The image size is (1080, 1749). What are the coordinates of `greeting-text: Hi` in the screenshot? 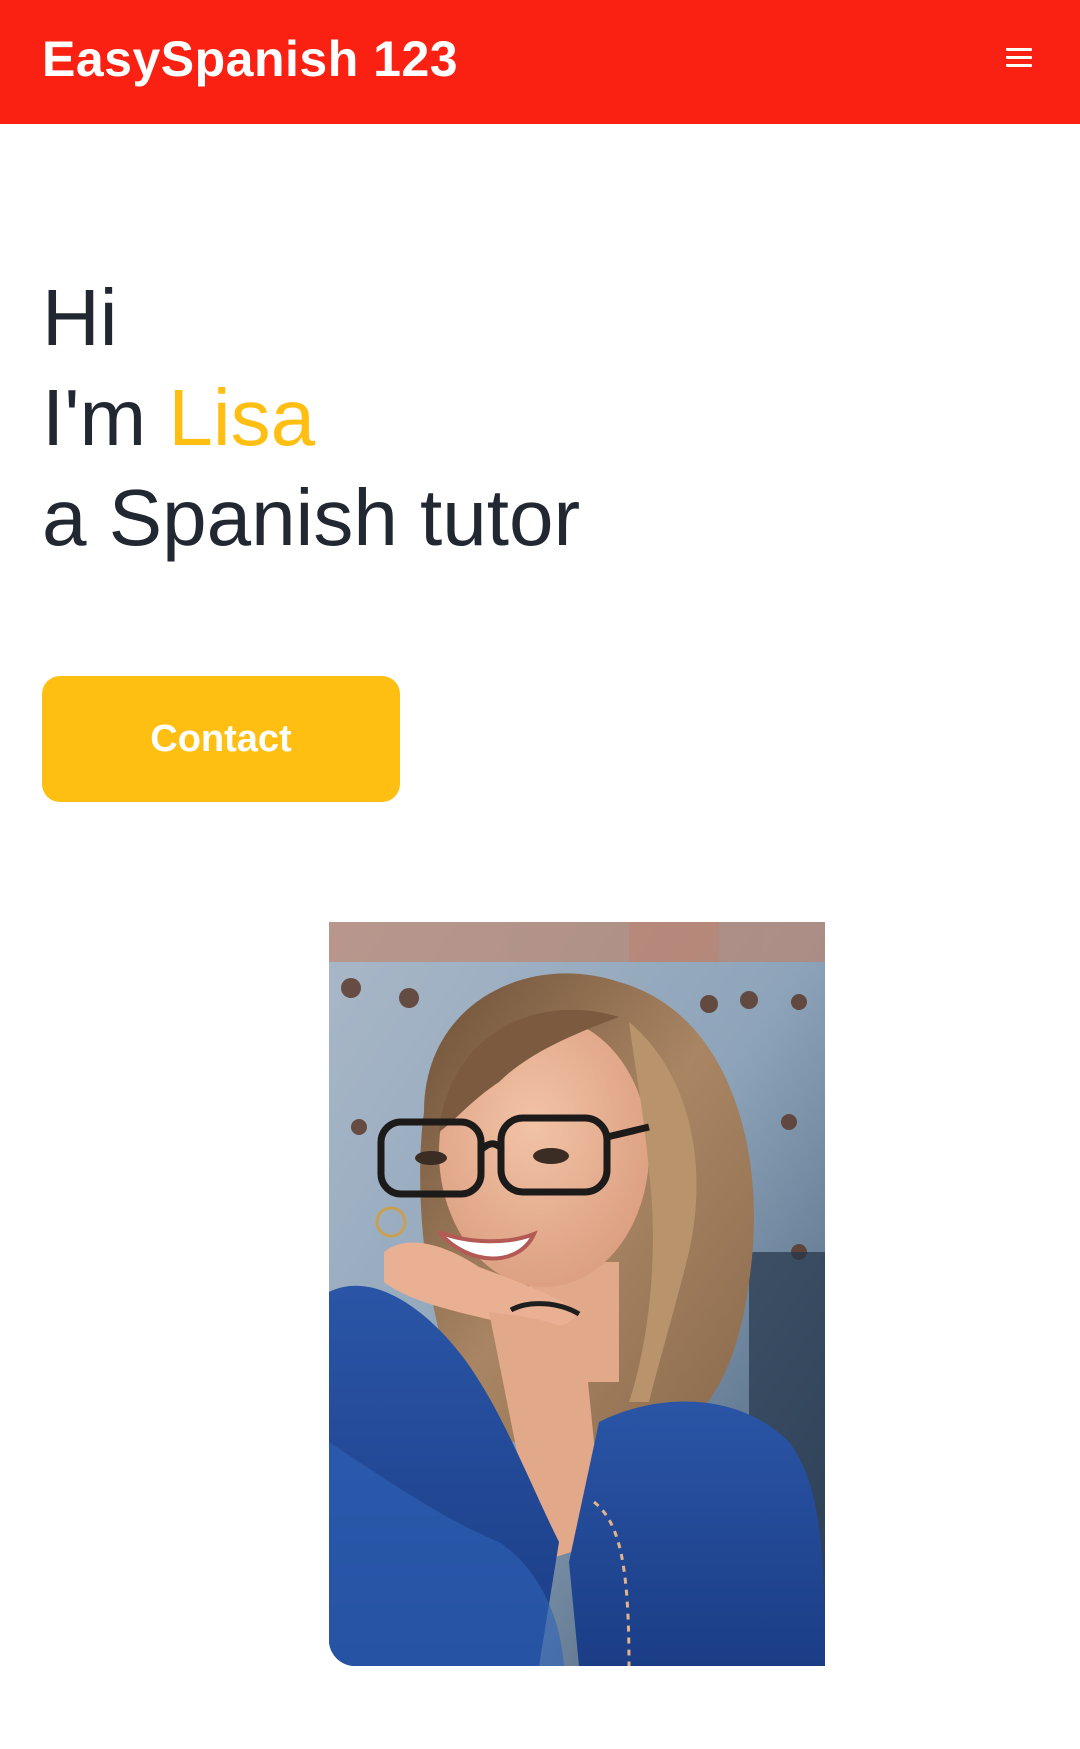 It's located at (80, 317).